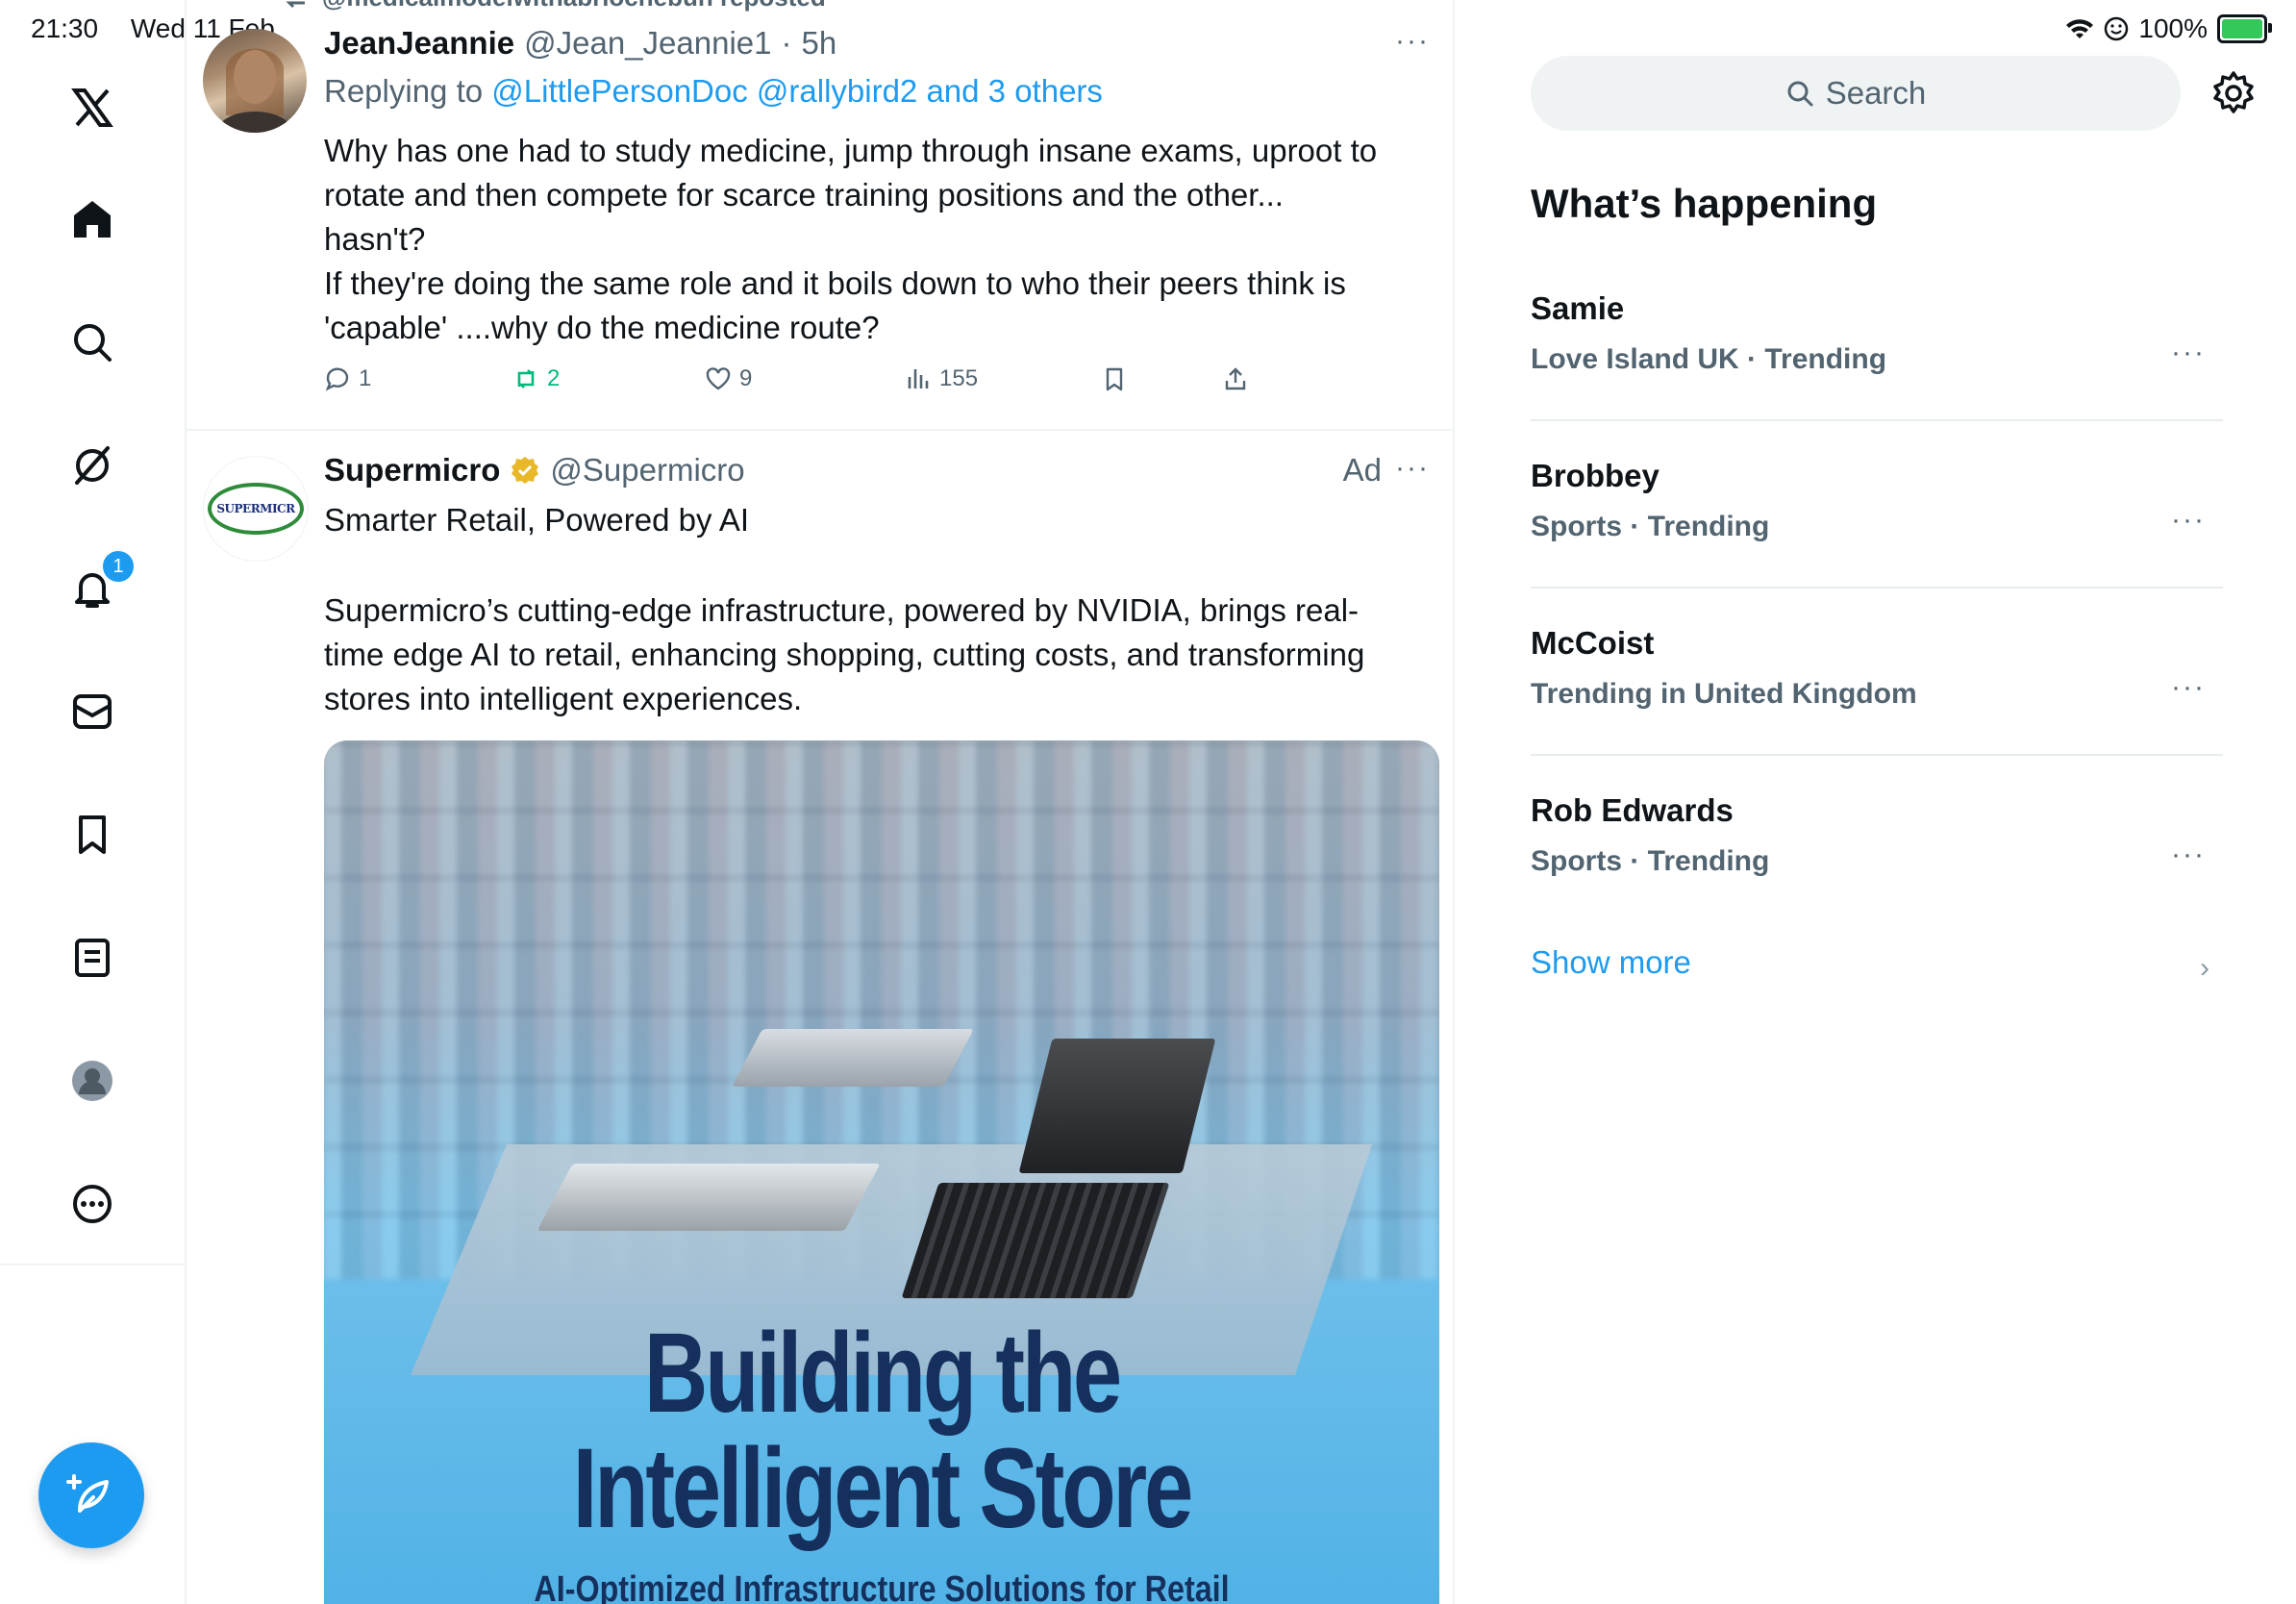 The image size is (2296, 1604). What do you see at coordinates (2080, 28) in the screenshot?
I see `wifi-icon` at bounding box center [2080, 28].